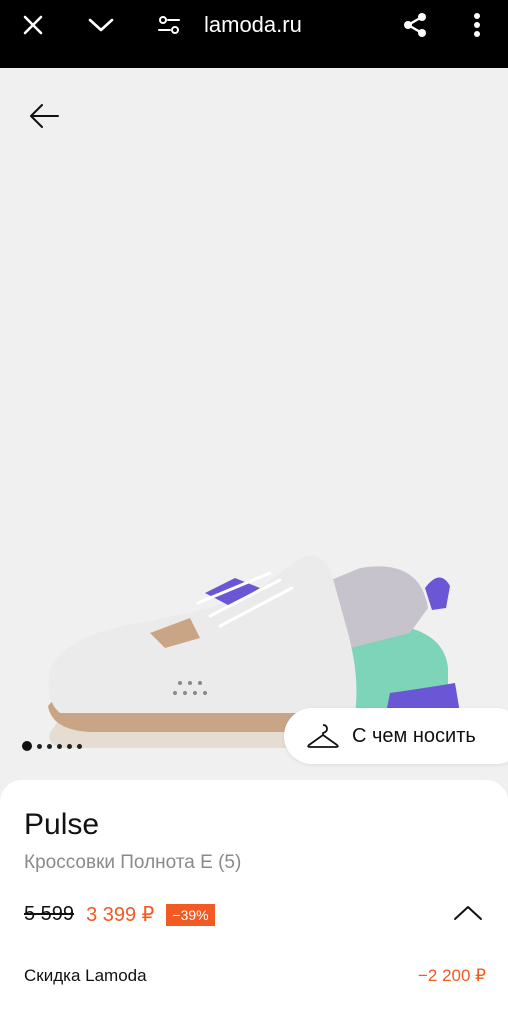 The width and height of the screenshot is (508, 1010). What do you see at coordinates (253, 25) in the screenshot?
I see `url-text: lamoda.ru` at bounding box center [253, 25].